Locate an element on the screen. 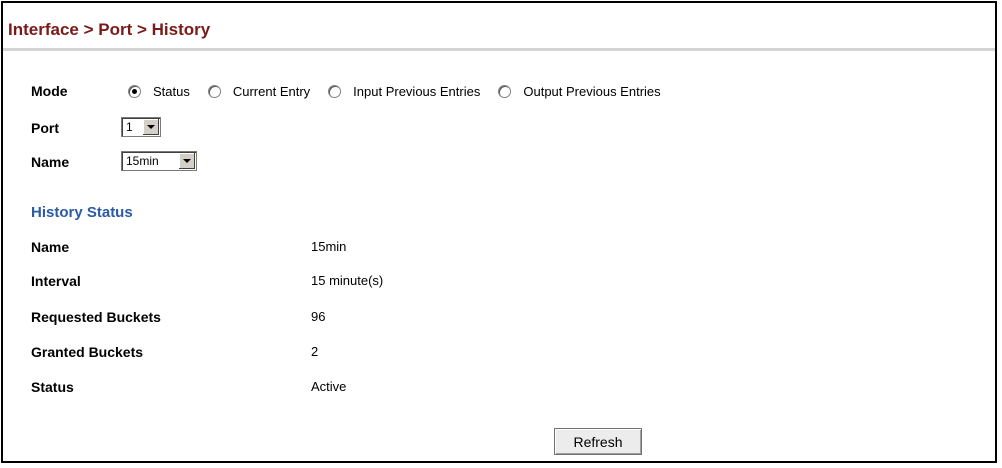 The width and height of the screenshot is (1002, 468). name-label: Name is located at coordinates (50, 162).